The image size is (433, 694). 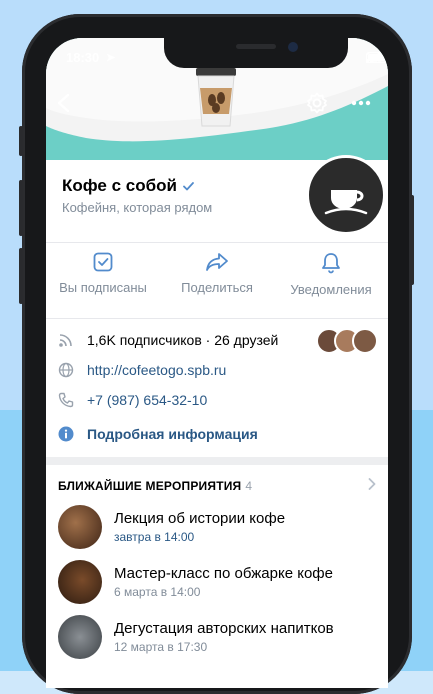 What do you see at coordinates (156, 370) in the screenshot?
I see `website-link: http://cofeetogo.spb.ru` at bounding box center [156, 370].